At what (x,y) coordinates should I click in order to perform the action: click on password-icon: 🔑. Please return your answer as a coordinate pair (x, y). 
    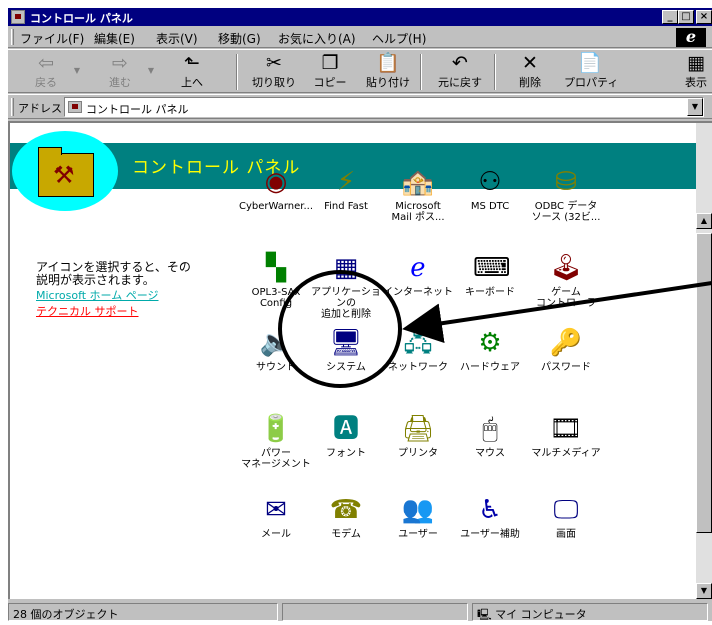
    Looking at the image, I should click on (566, 343).